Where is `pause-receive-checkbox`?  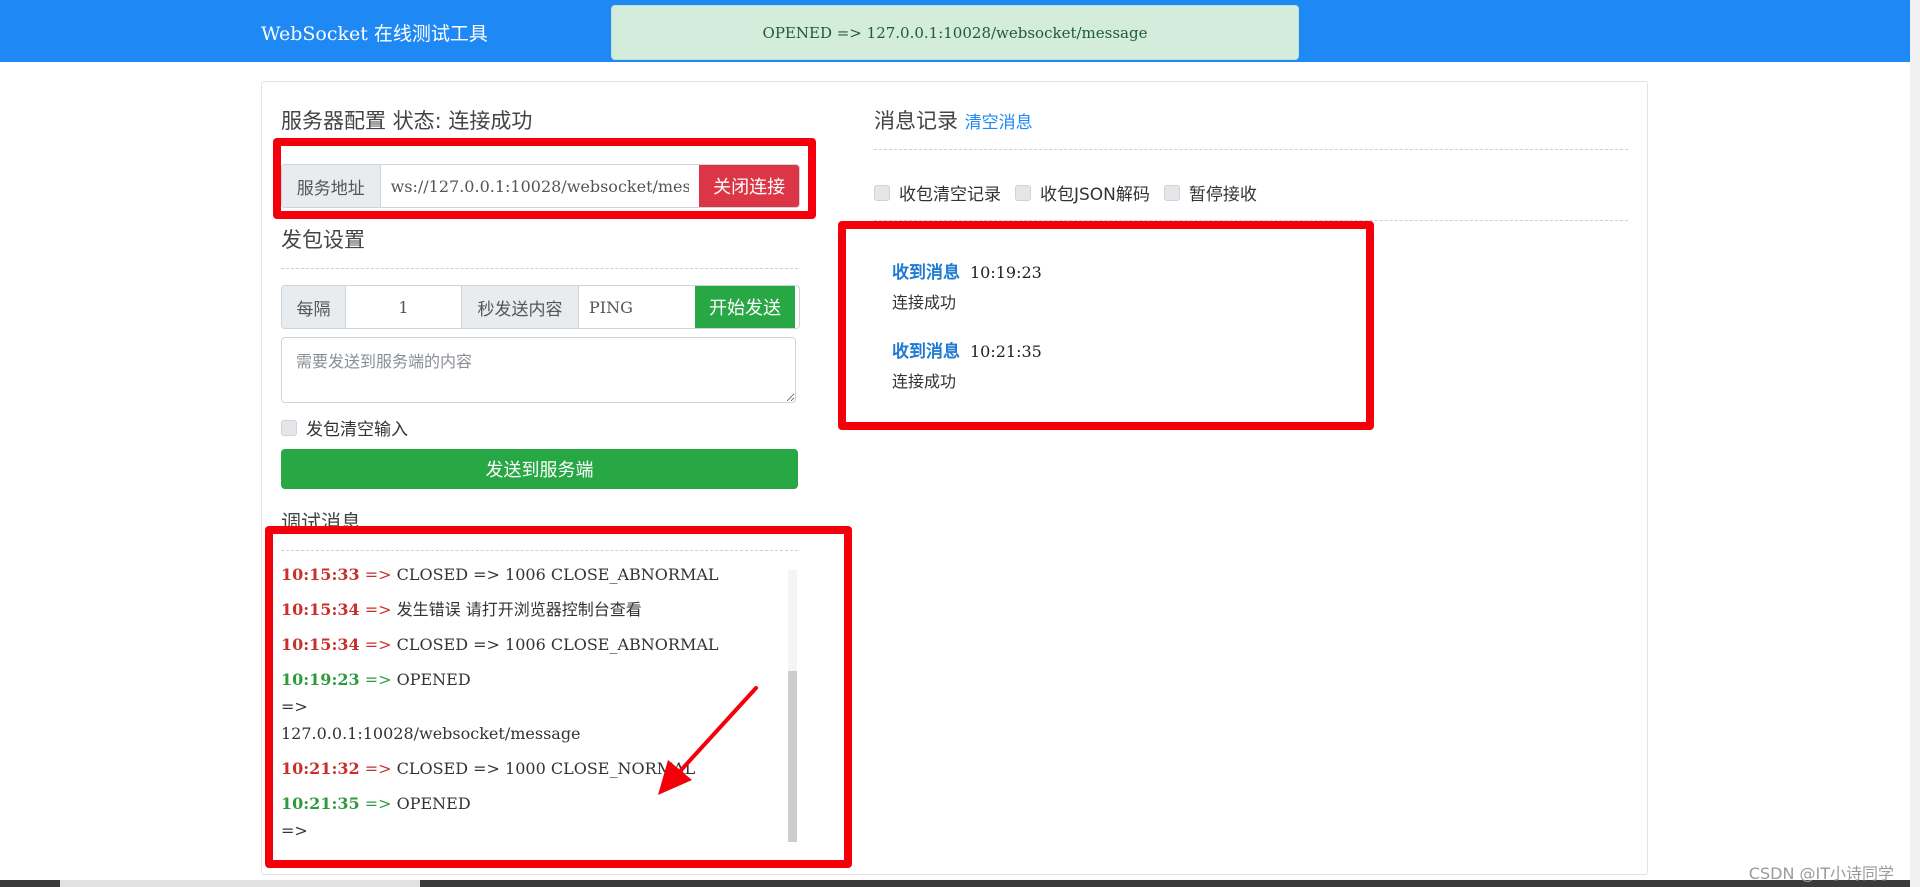 pause-receive-checkbox is located at coordinates (1171, 192).